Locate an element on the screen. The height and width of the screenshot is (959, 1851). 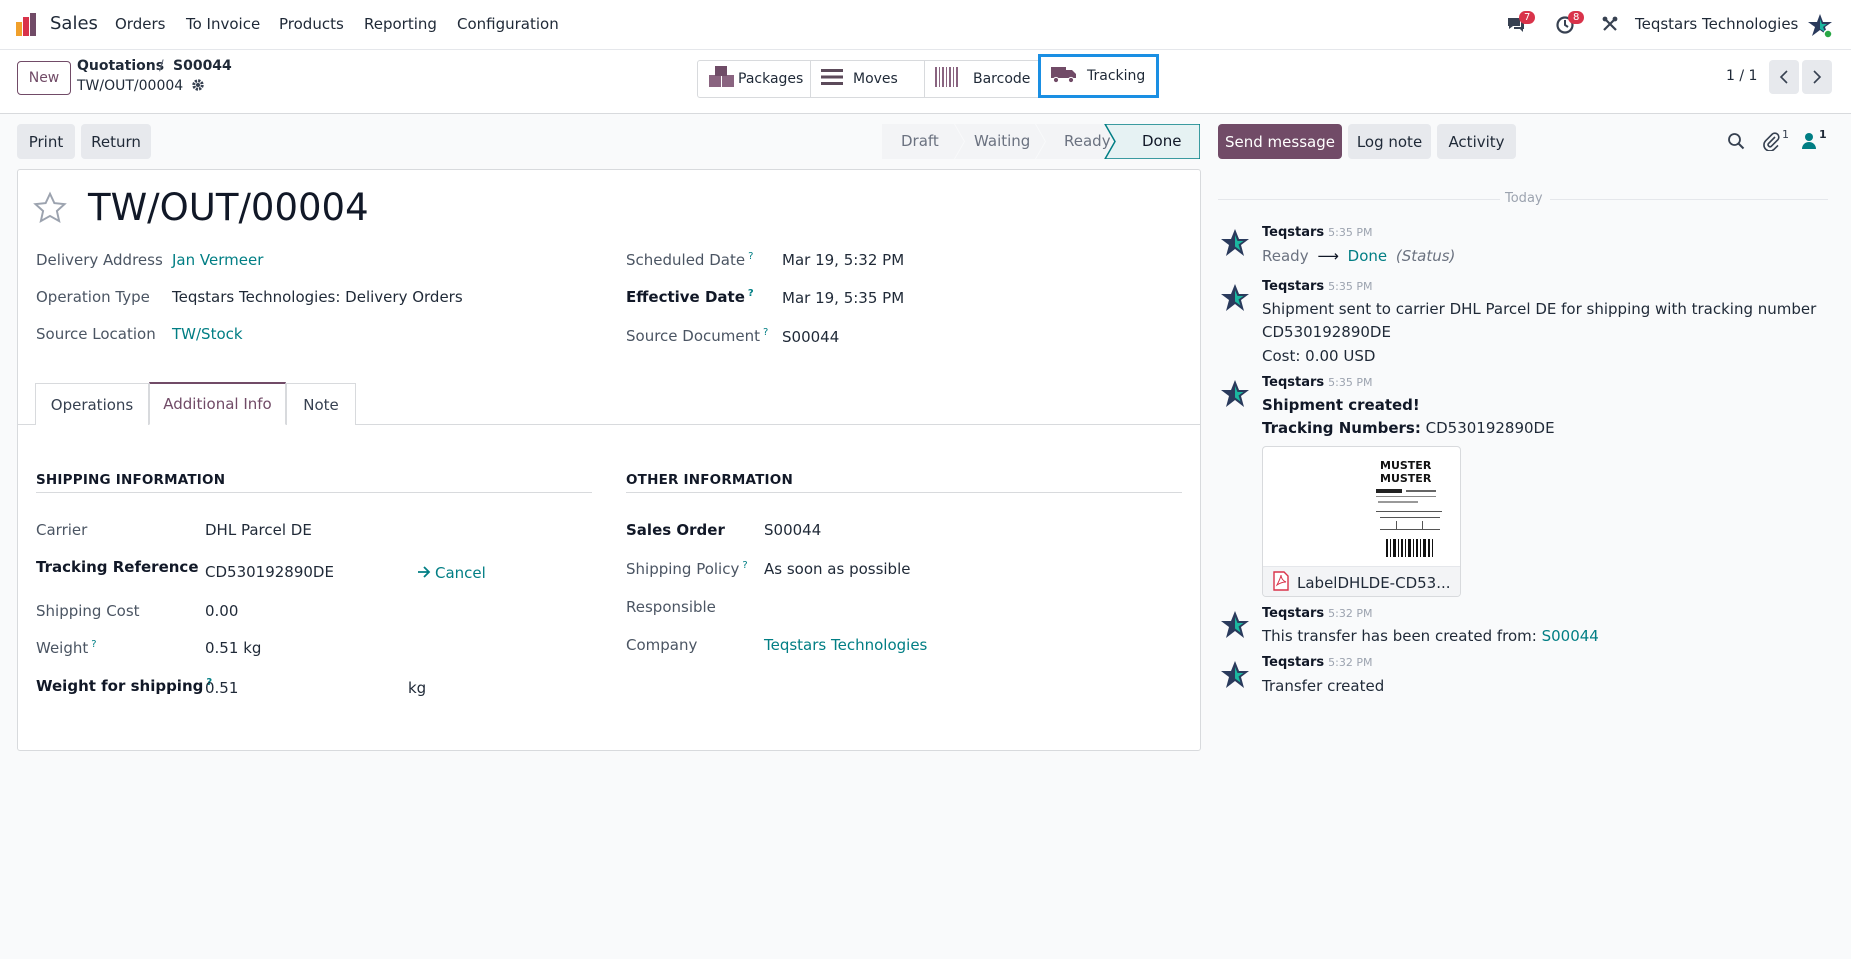
pager-previous-button is located at coordinates (1784, 77).